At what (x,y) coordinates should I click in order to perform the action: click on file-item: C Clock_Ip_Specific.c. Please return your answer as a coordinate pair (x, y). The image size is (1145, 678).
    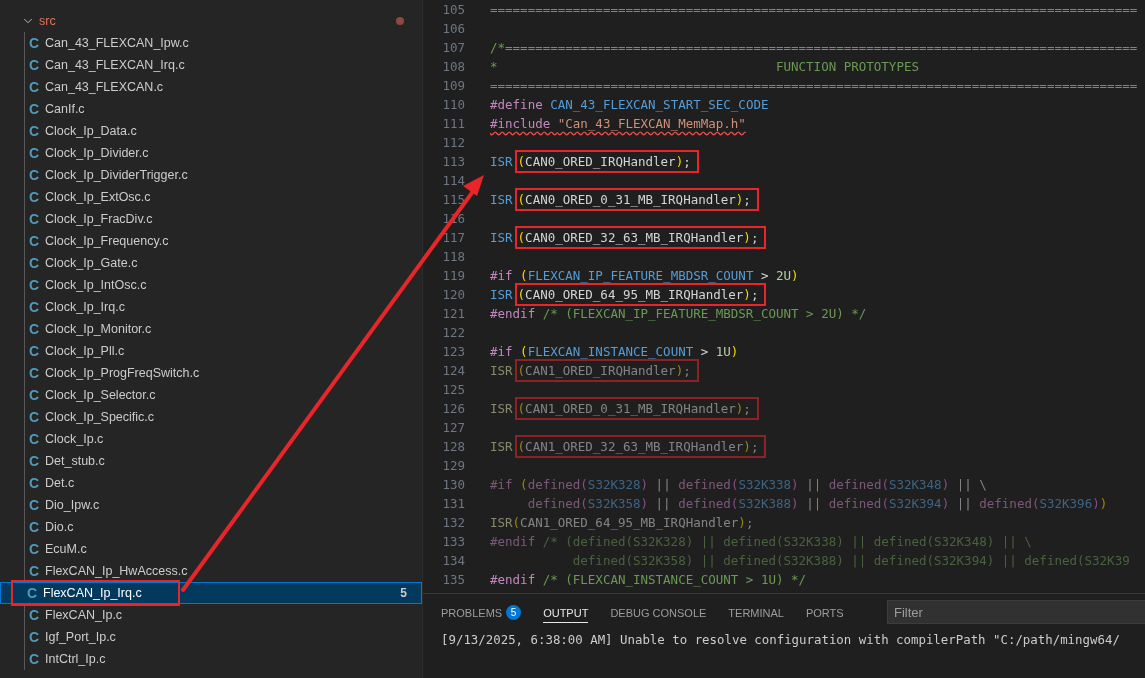
    Looking at the image, I should click on (211, 417).